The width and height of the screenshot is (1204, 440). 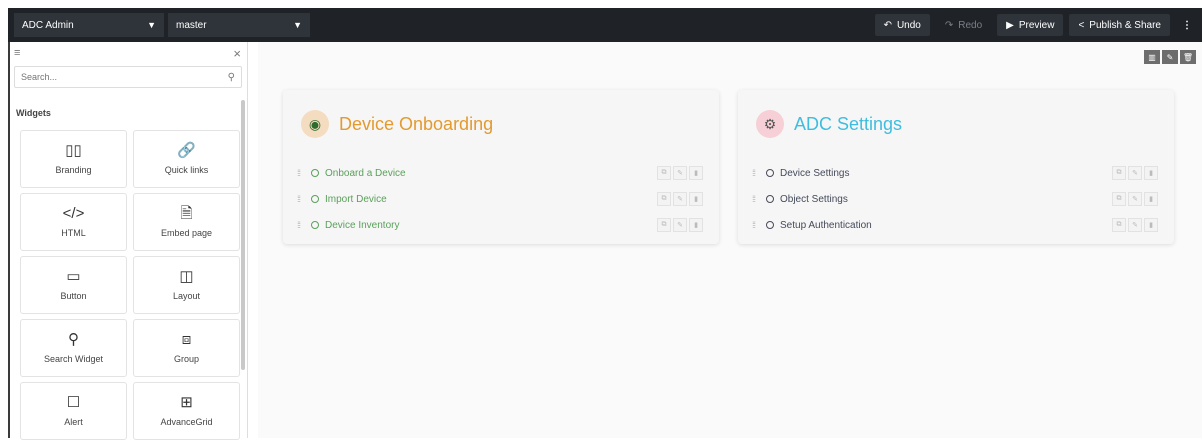 What do you see at coordinates (362, 225) in the screenshot?
I see `link-label: Device Inventory` at bounding box center [362, 225].